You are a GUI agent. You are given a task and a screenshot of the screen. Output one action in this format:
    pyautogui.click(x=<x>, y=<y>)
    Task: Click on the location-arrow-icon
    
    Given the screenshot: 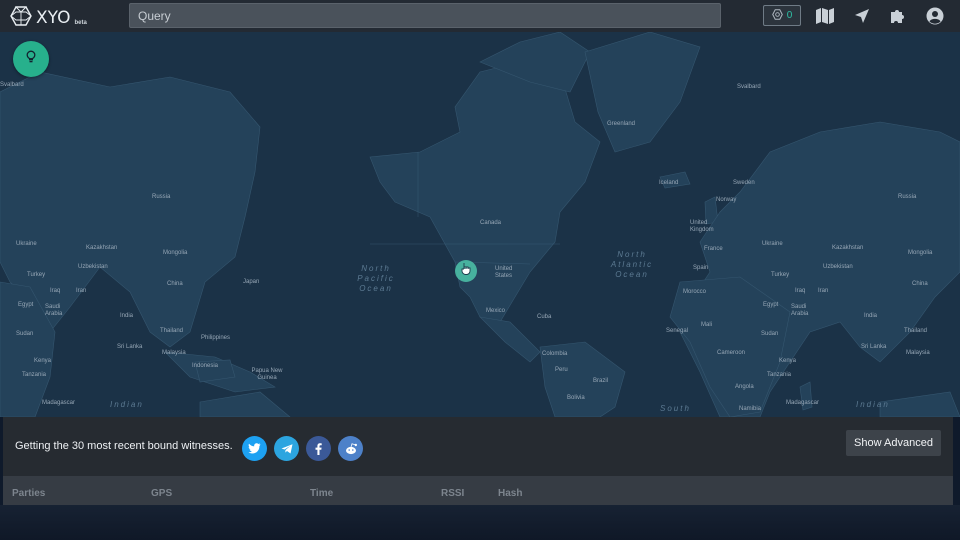 What is the action you would take?
    pyautogui.click(x=862, y=16)
    